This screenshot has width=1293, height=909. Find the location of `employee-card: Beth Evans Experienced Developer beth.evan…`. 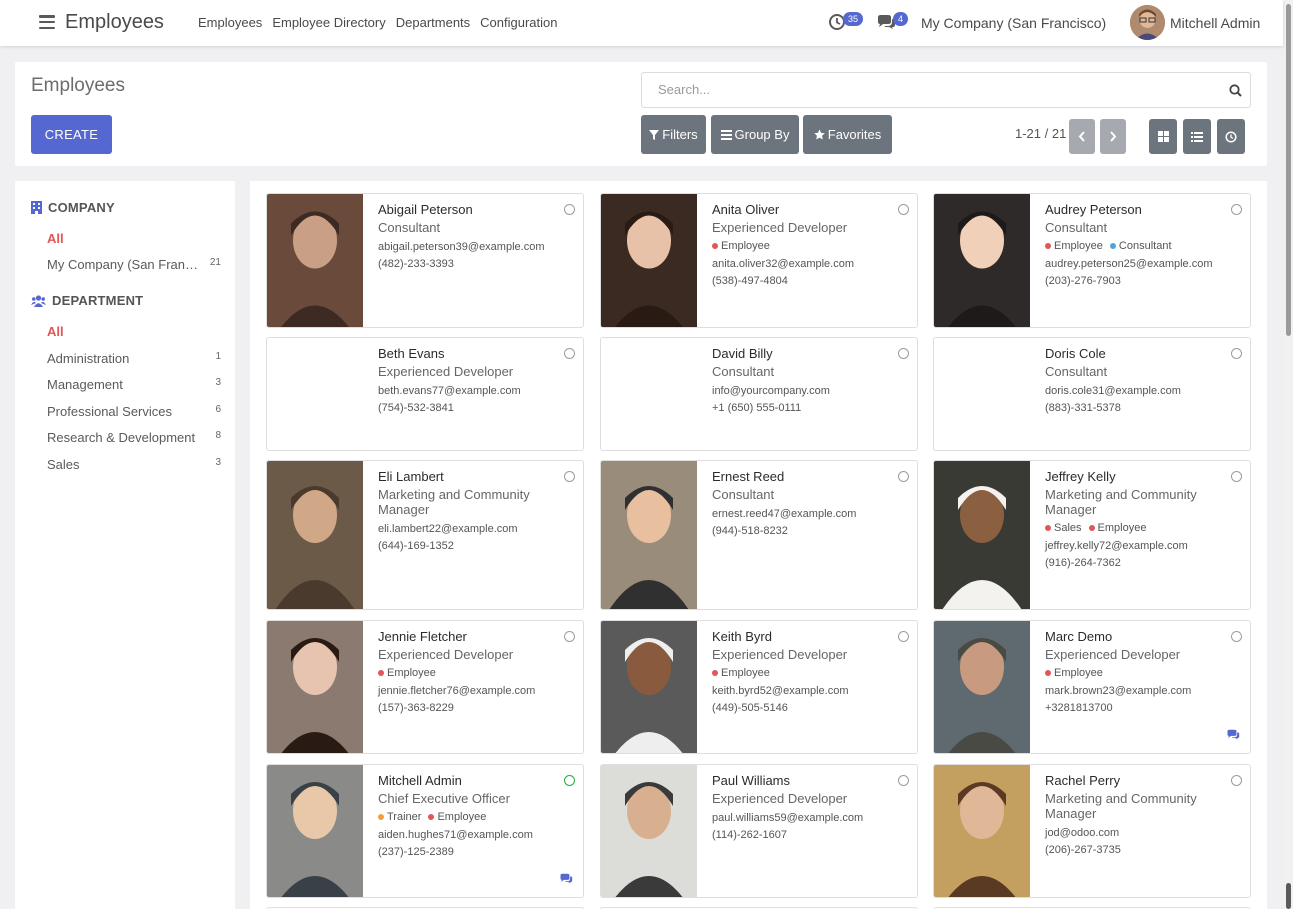

employee-card: Beth Evans Experienced Developer beth.evan… is located at coordinates (425, 394).